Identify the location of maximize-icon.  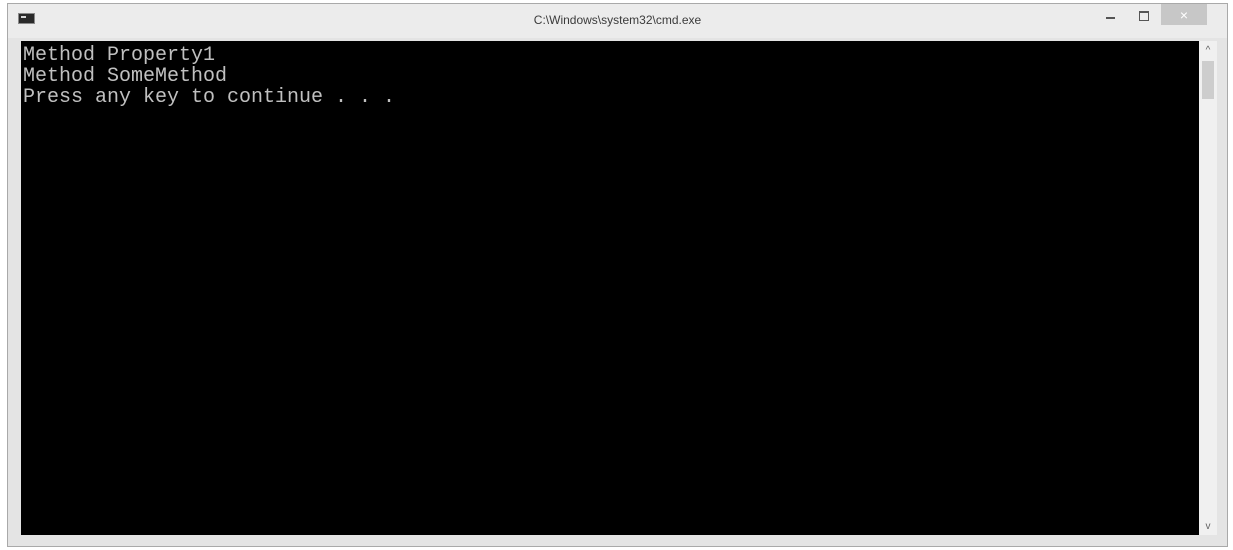
(1144, 16).